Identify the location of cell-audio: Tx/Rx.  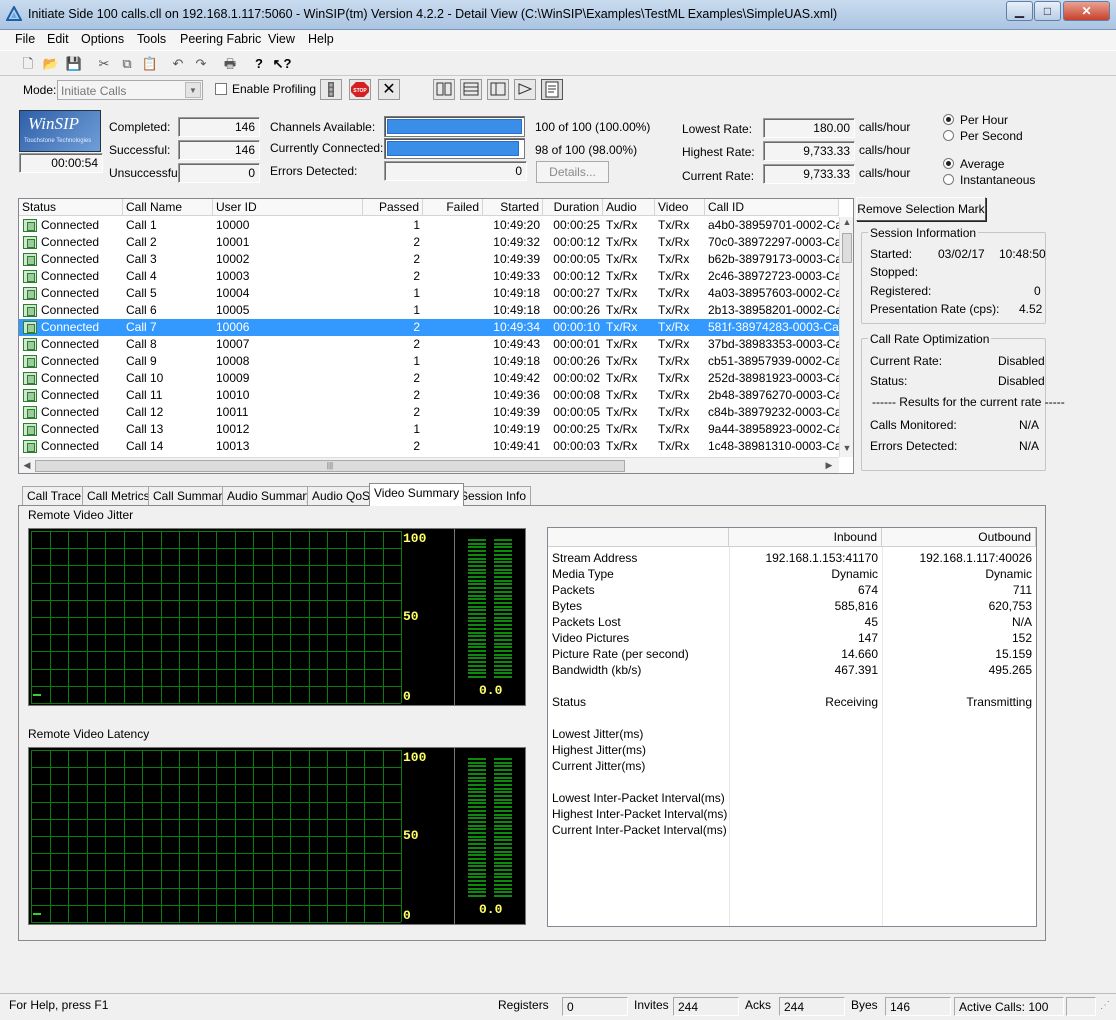
(622, 310).